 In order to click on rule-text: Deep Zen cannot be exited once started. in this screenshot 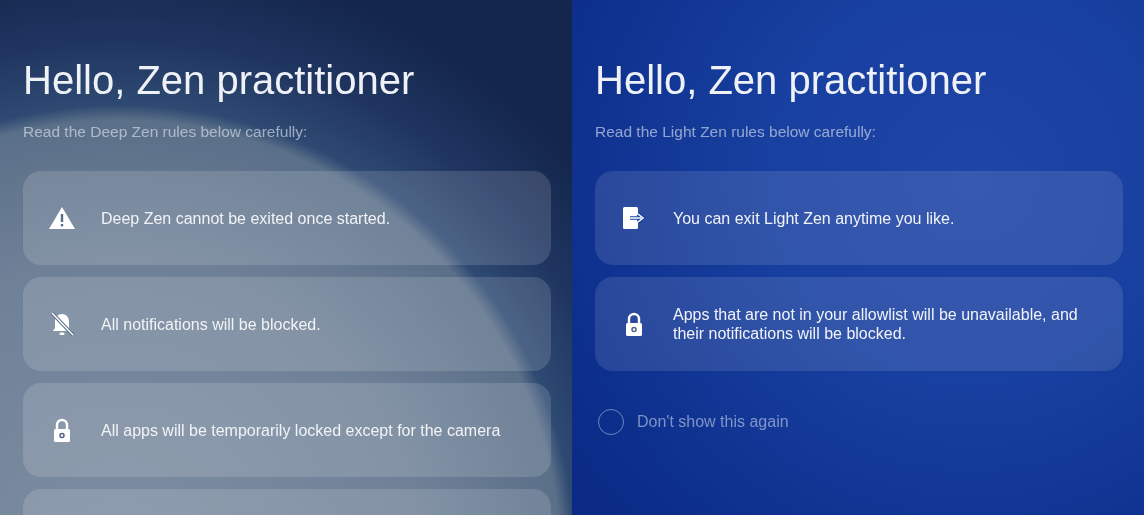, I will do `click(246, 218)`.